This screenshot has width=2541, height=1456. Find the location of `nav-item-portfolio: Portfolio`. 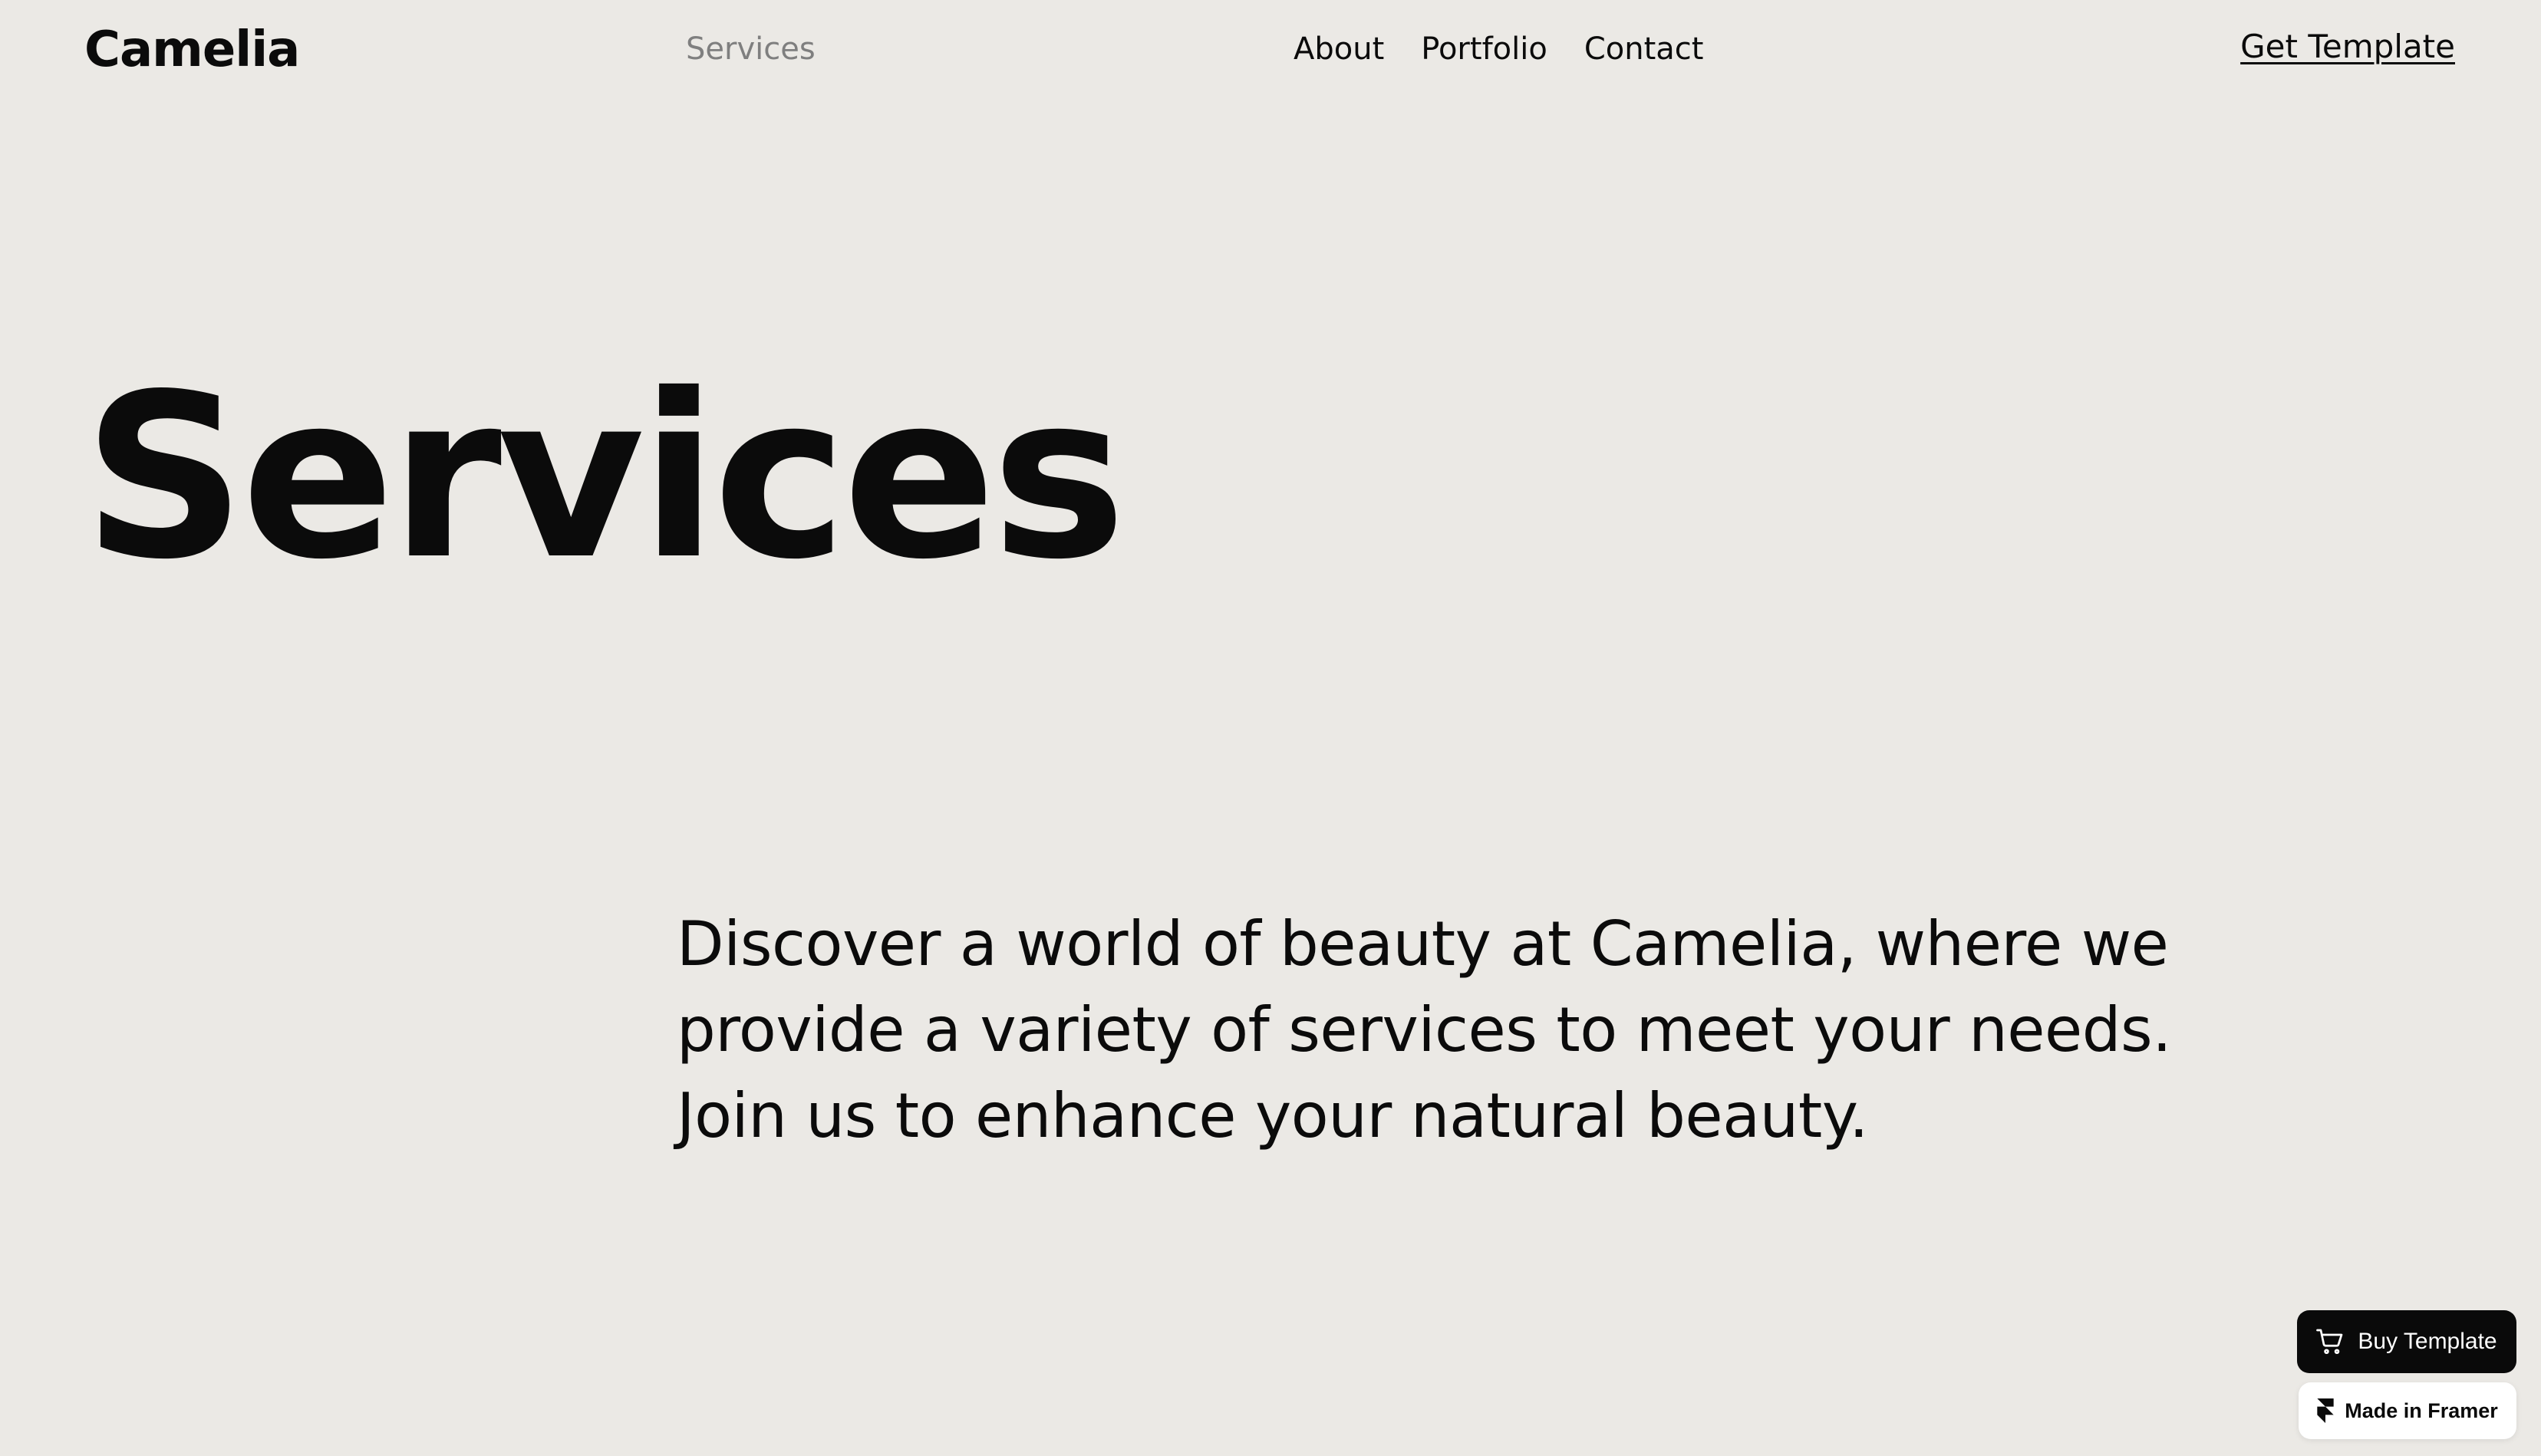

nav-item-portfolio: Portfolio is located at coordinates (1484, 49).